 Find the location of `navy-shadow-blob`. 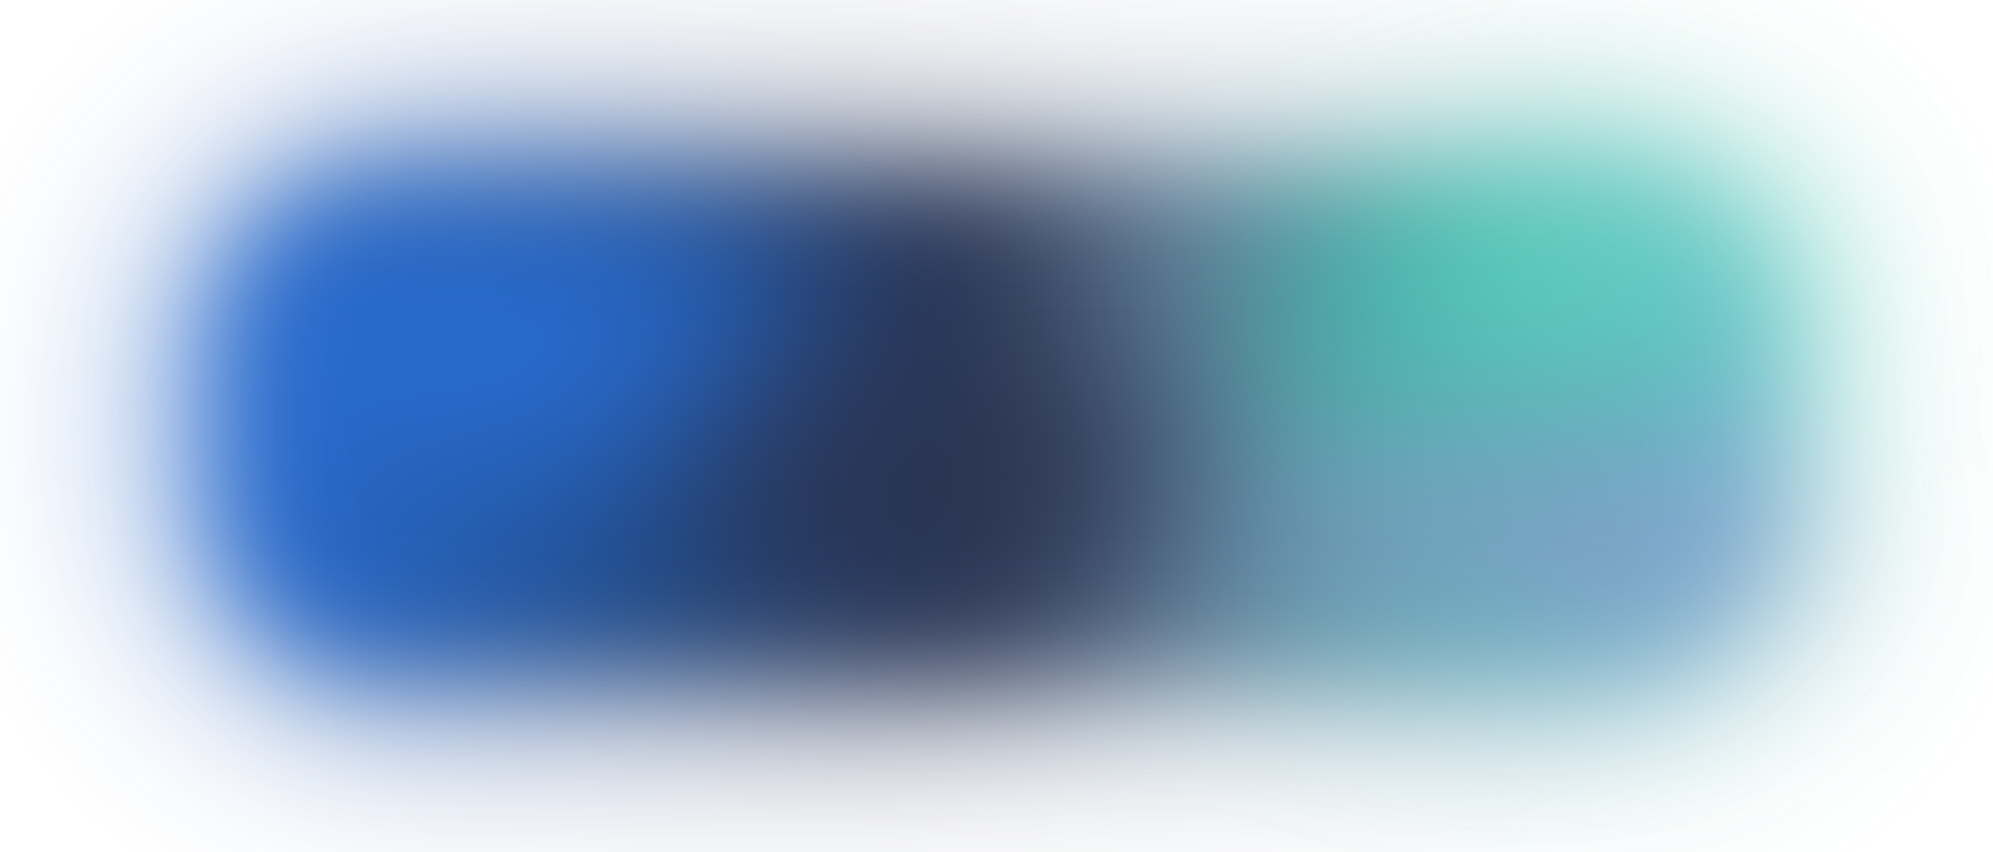

navy-shadow-blob is located at coordinates (935, 475).